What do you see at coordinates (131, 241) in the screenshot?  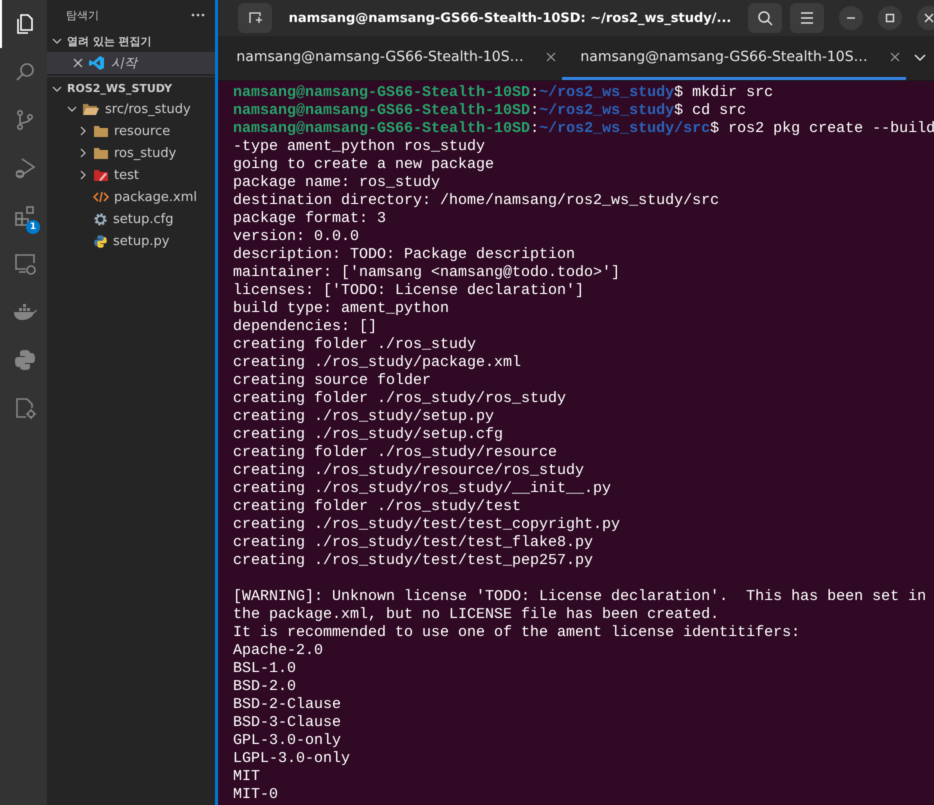 I see `tree-item: setup.py` at bounding box center [131, 241].